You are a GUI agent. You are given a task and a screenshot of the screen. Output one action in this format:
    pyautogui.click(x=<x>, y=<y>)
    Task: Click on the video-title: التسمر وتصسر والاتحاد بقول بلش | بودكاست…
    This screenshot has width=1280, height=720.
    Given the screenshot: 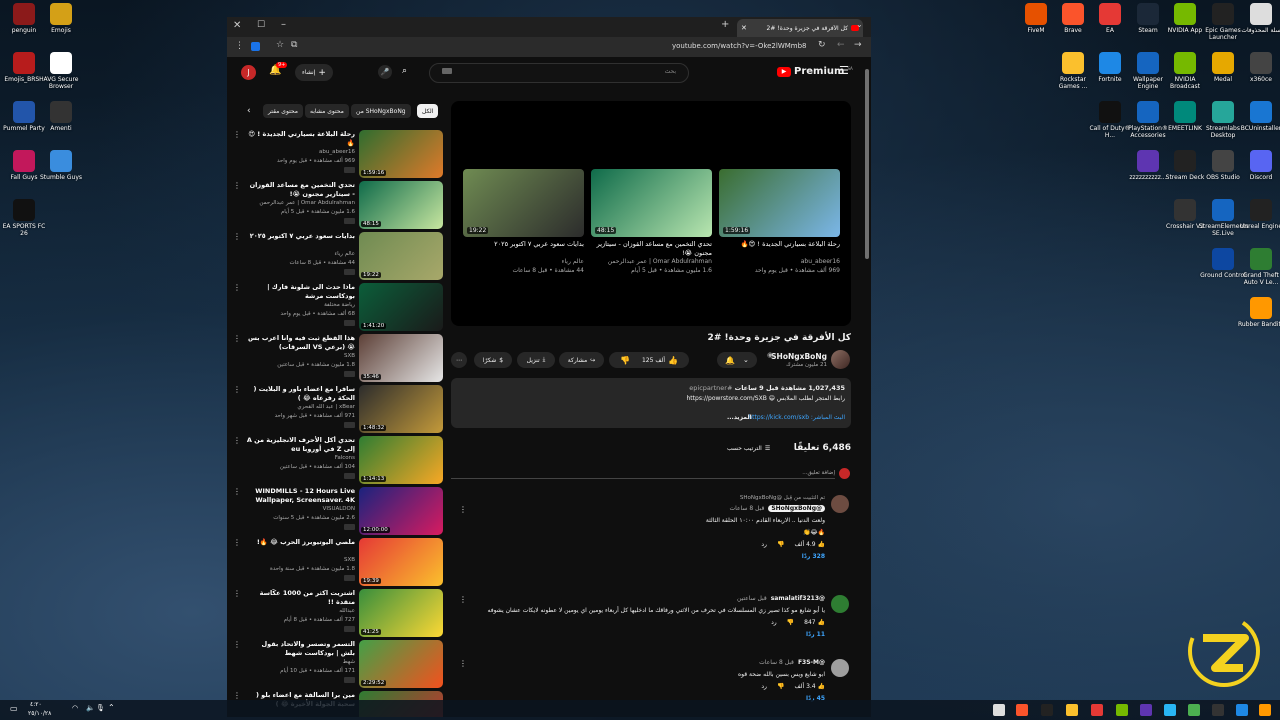 What is the action you would take?
    pyautogui.click(x=300, y=649)
    